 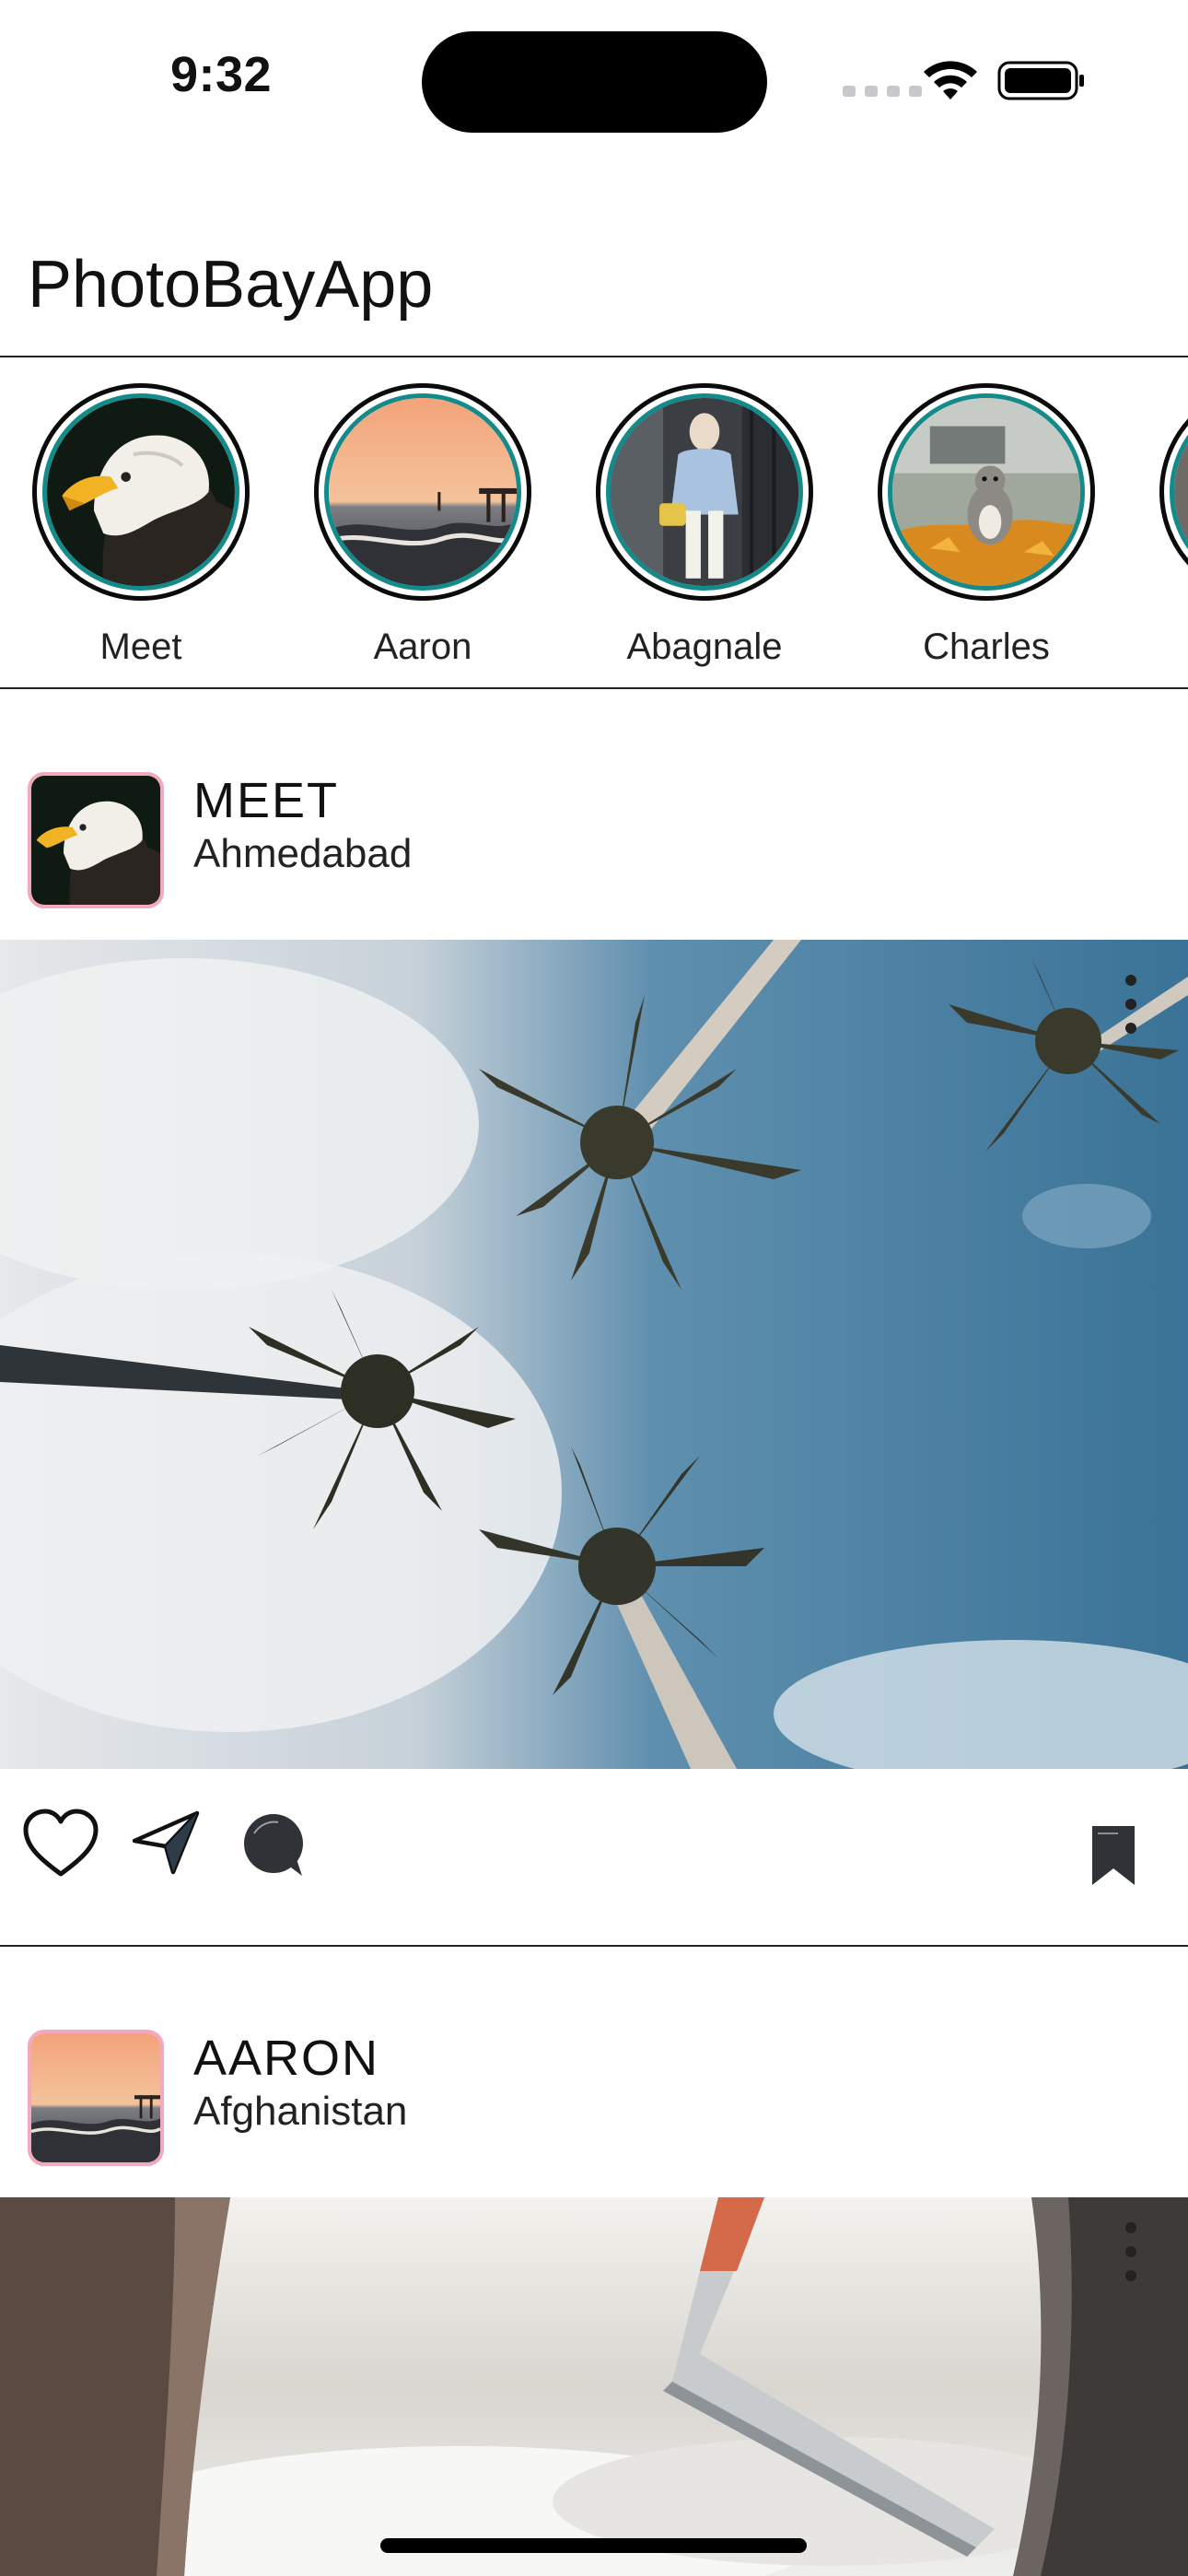 I want to click on airplane-wing-image, so click(x=594, y=2386).